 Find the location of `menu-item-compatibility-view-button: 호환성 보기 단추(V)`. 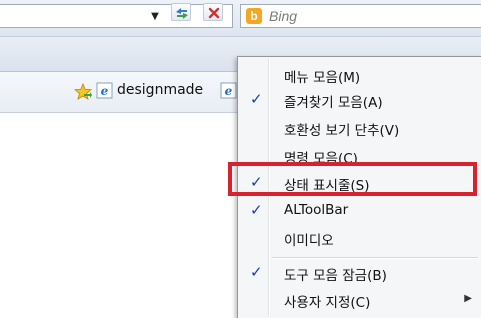

menu-item-compatibility-view-button: 호환성 보기 단추(V) is located at coordinates (360, 128).